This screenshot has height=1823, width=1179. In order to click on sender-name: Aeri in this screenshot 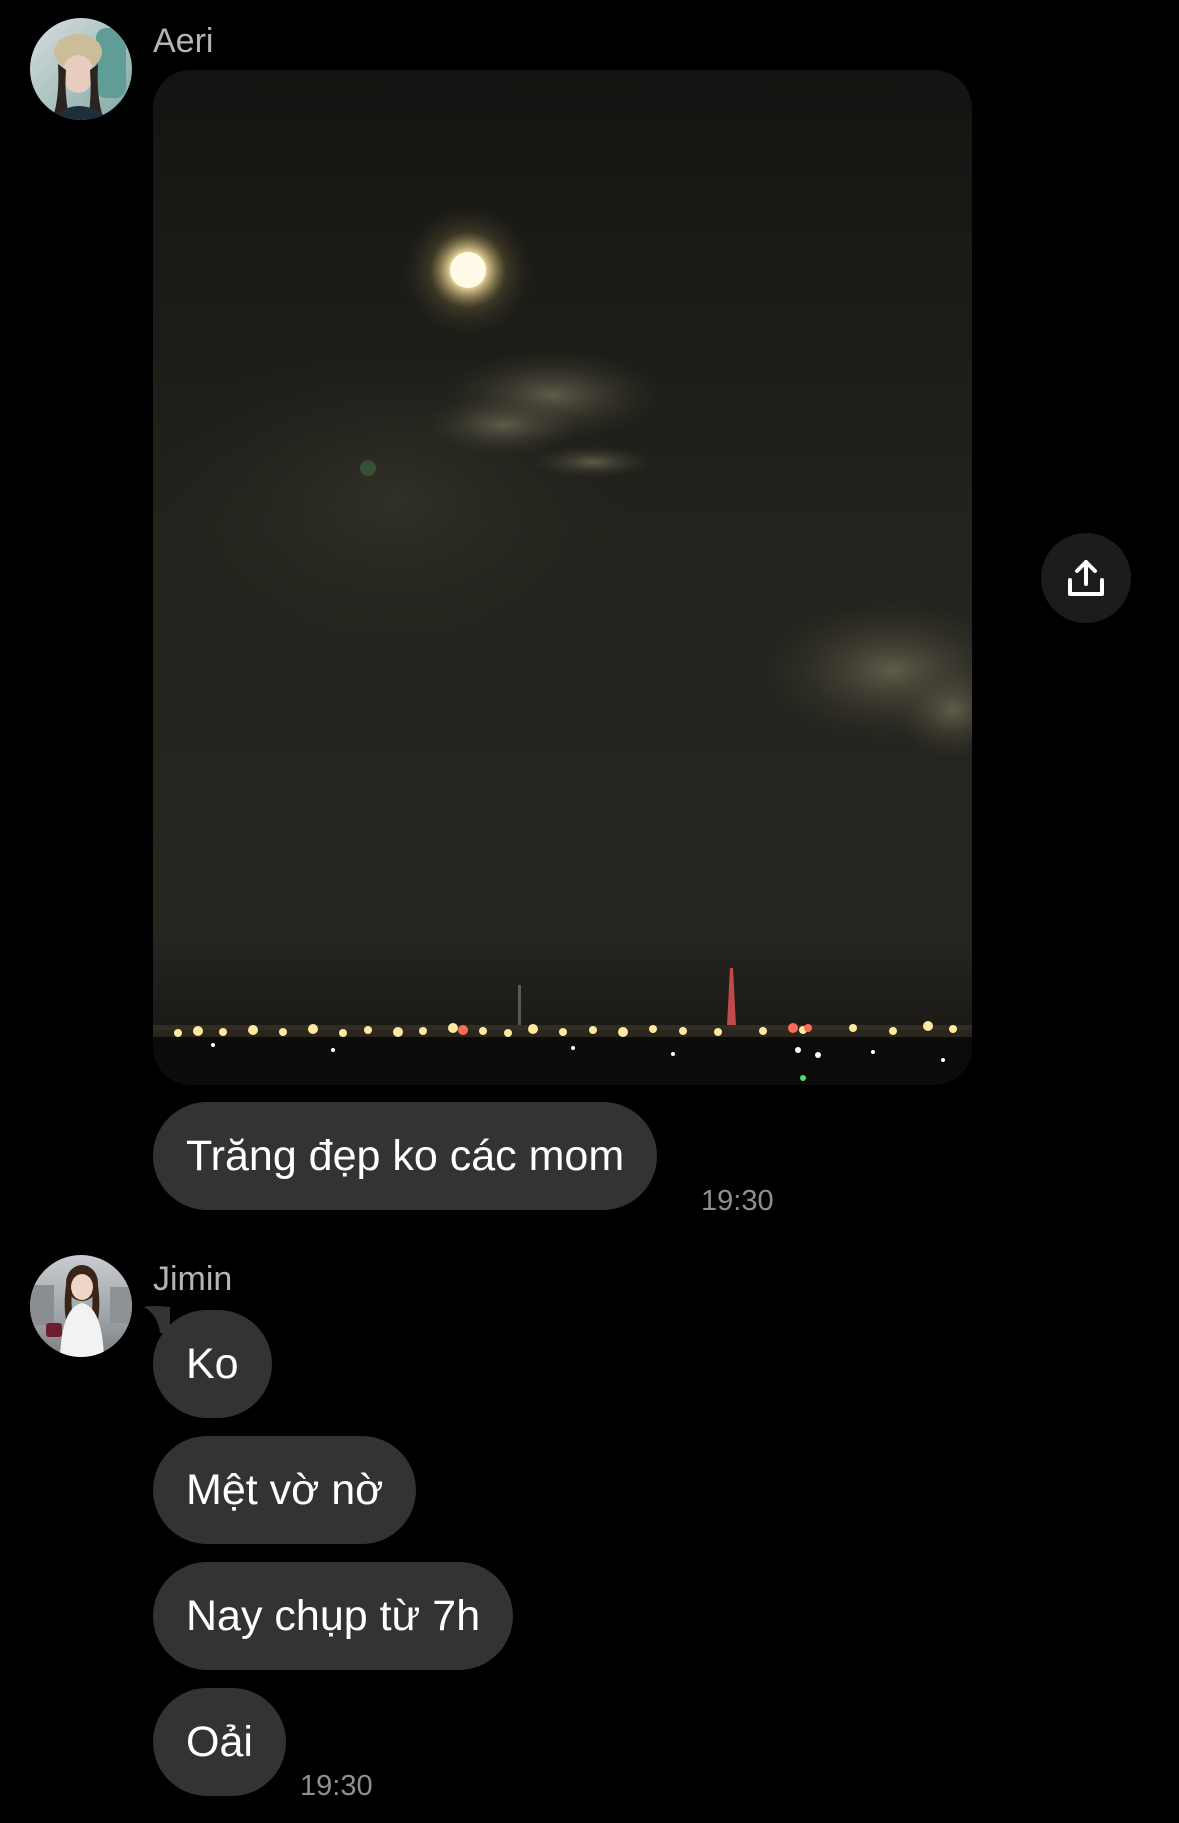, I will do `click(183, 41)`.